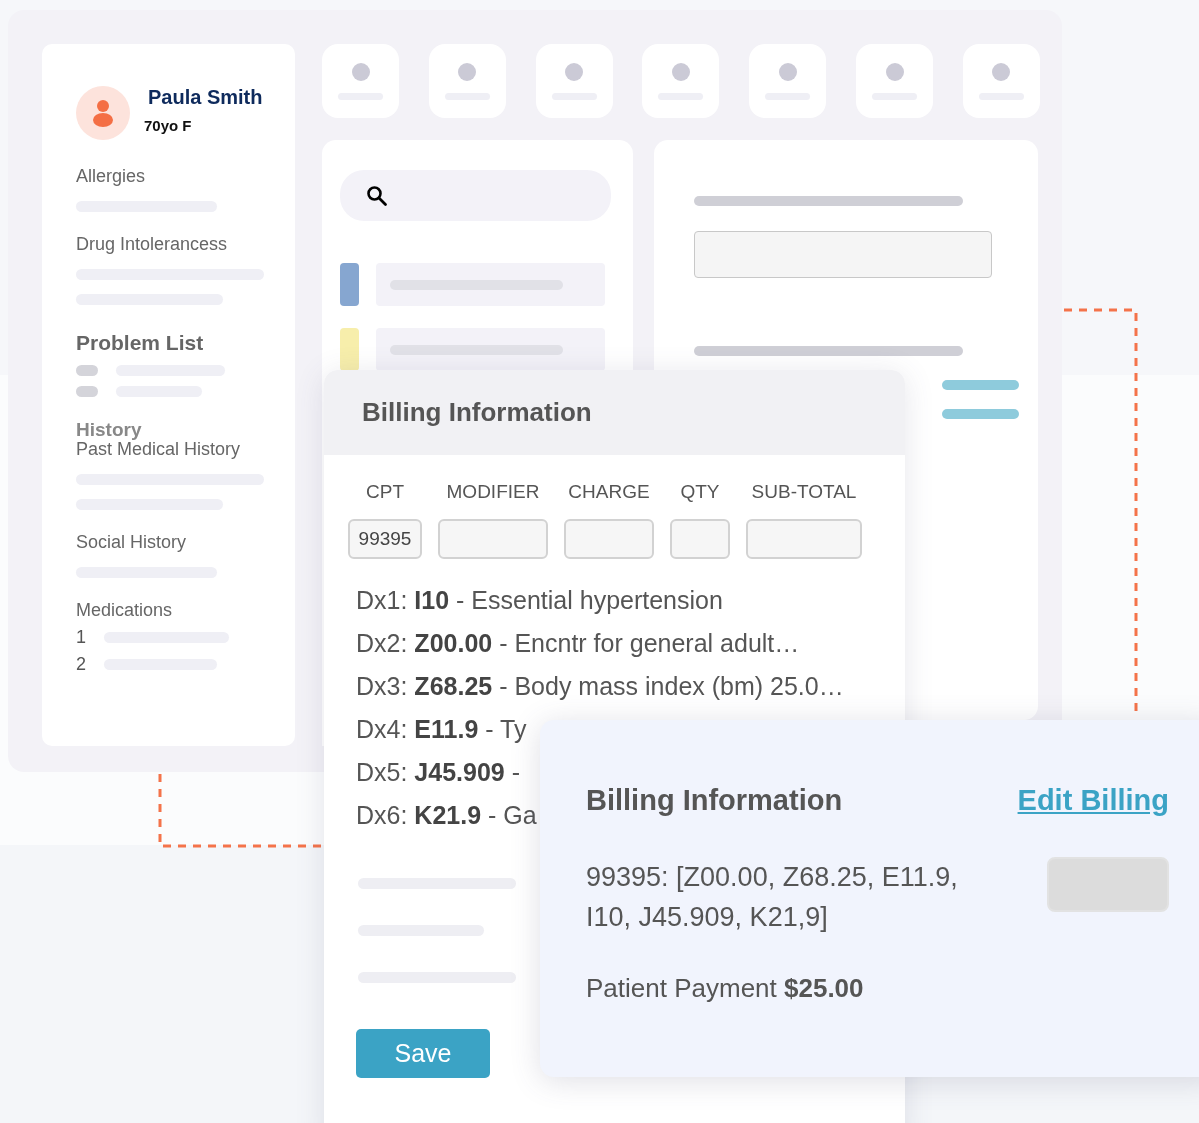  Describe the element at coordinates (152, 244) in the screenshot. I see `section-label: Drug Intolerancess` at that location.